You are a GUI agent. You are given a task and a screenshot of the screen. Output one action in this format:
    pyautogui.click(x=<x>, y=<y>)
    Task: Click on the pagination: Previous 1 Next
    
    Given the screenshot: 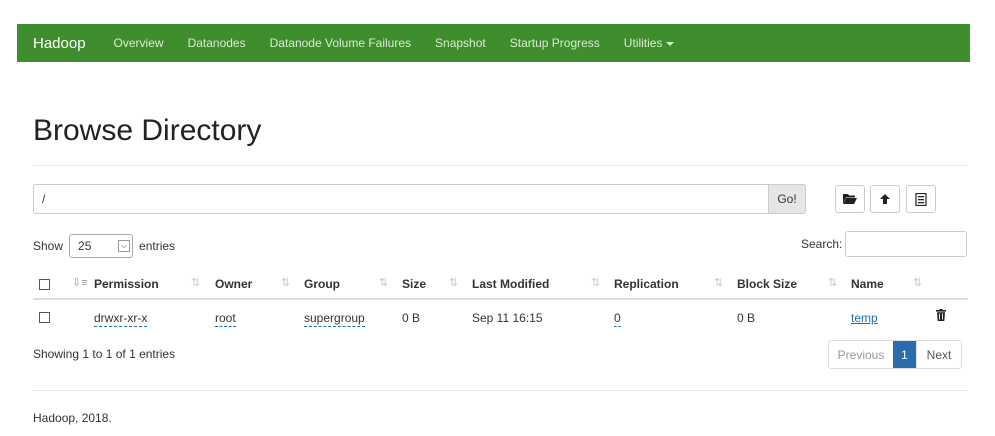 What is the action you would take?
    pyautogui.click(x=895, y=354)
    